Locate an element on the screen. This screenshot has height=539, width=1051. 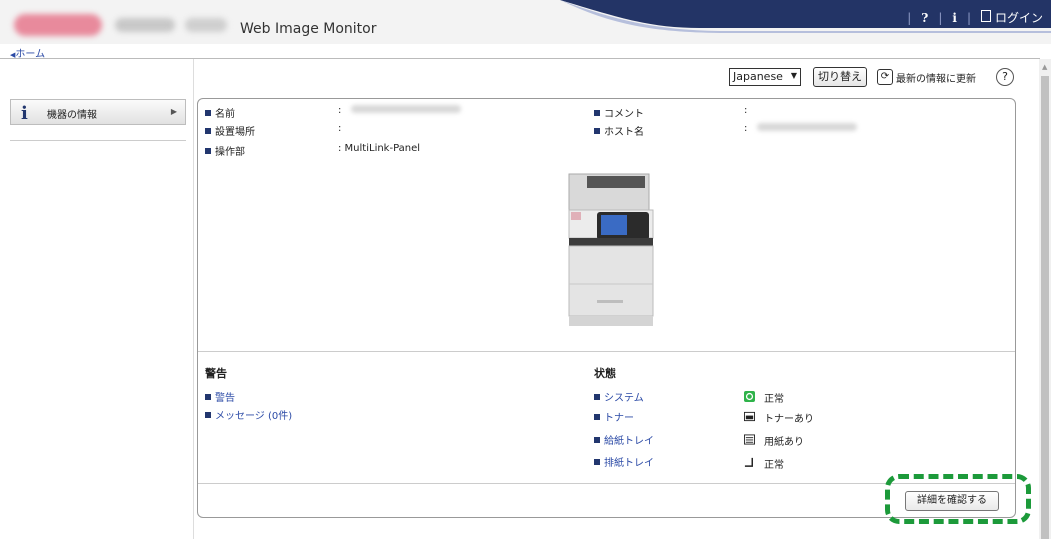
status-toner-value: トナーあり is located at coordinates (789, 419).